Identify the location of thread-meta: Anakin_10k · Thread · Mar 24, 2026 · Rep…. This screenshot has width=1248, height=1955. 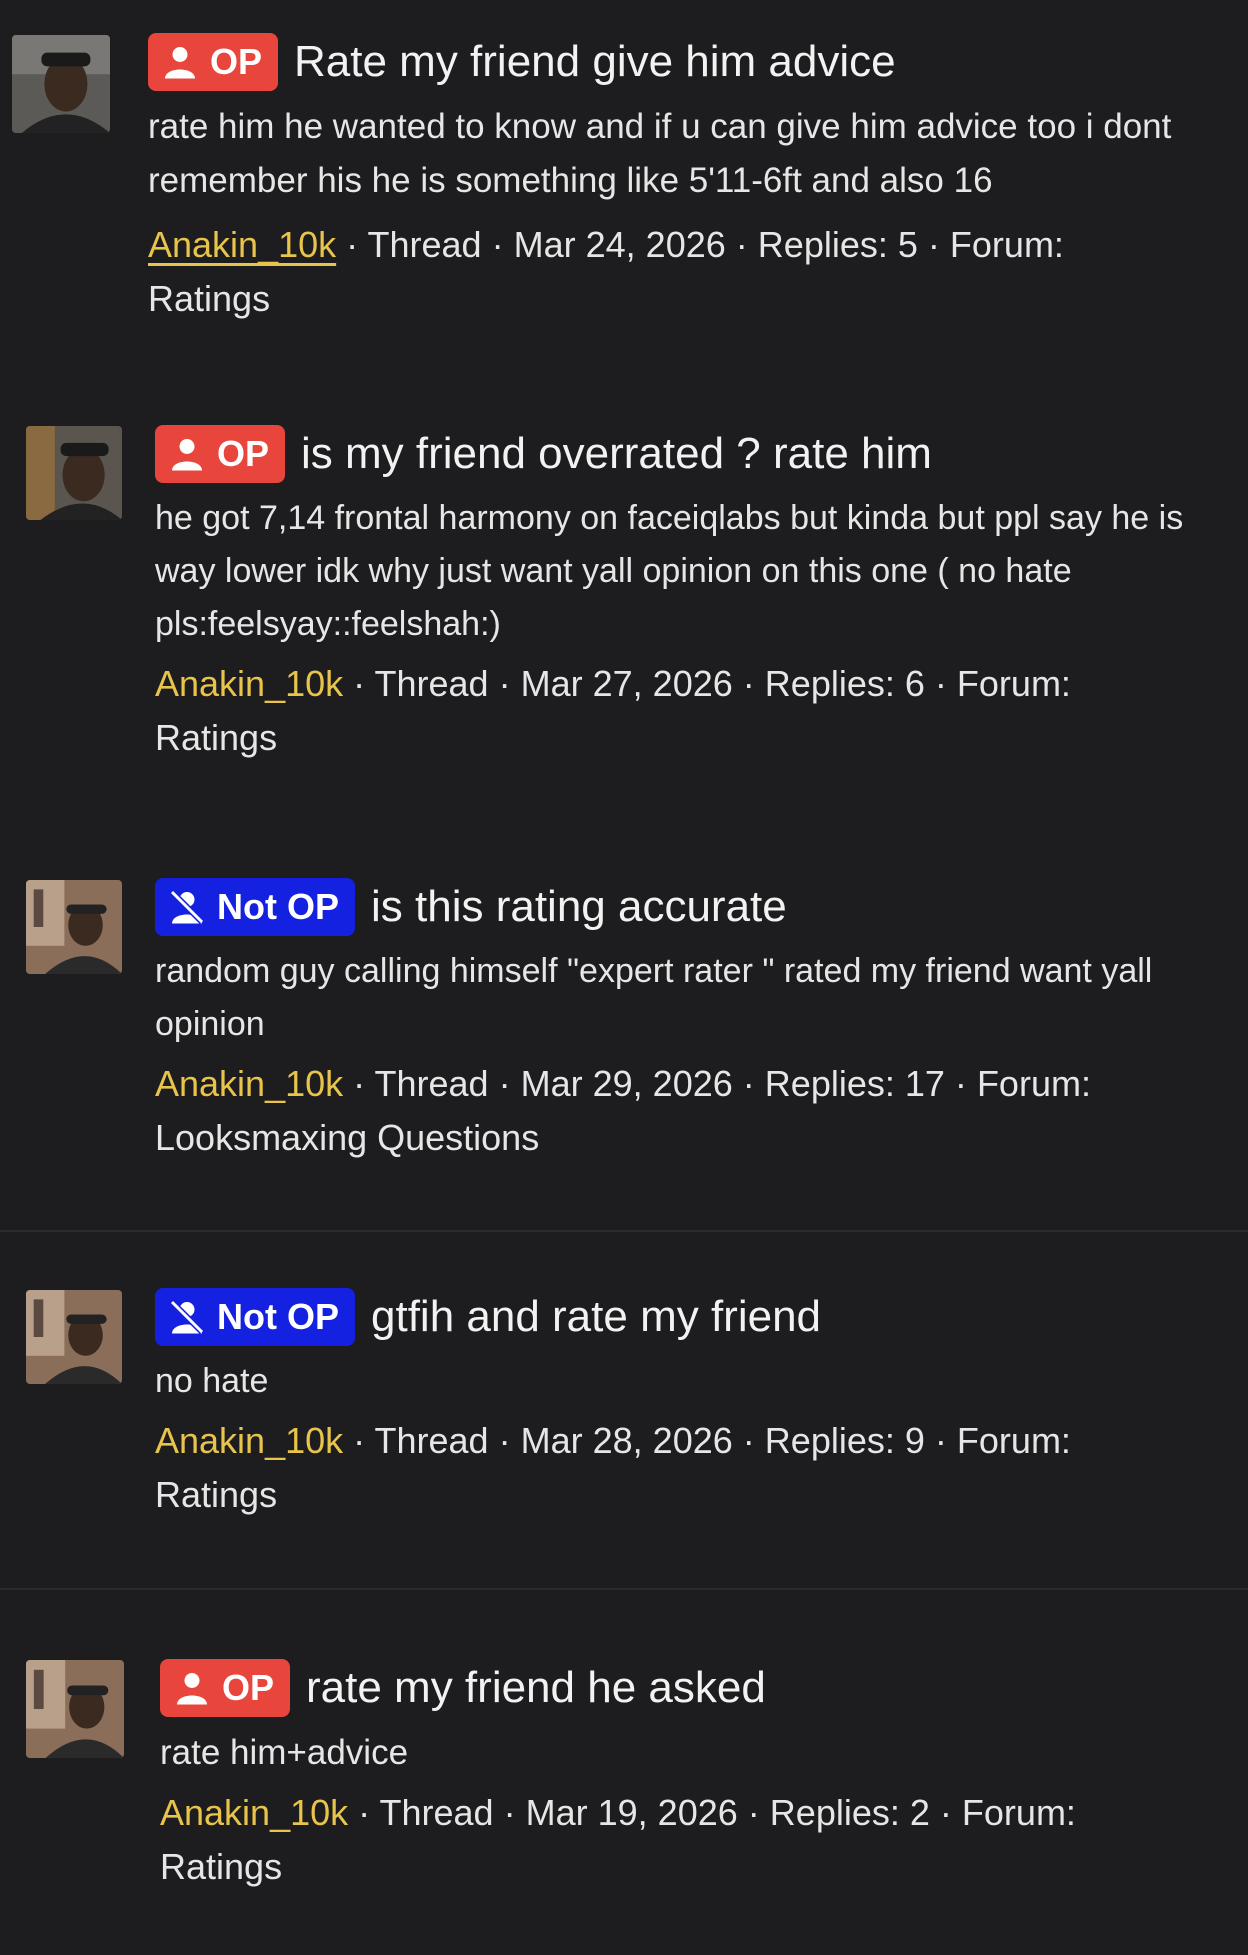
(678, 272).